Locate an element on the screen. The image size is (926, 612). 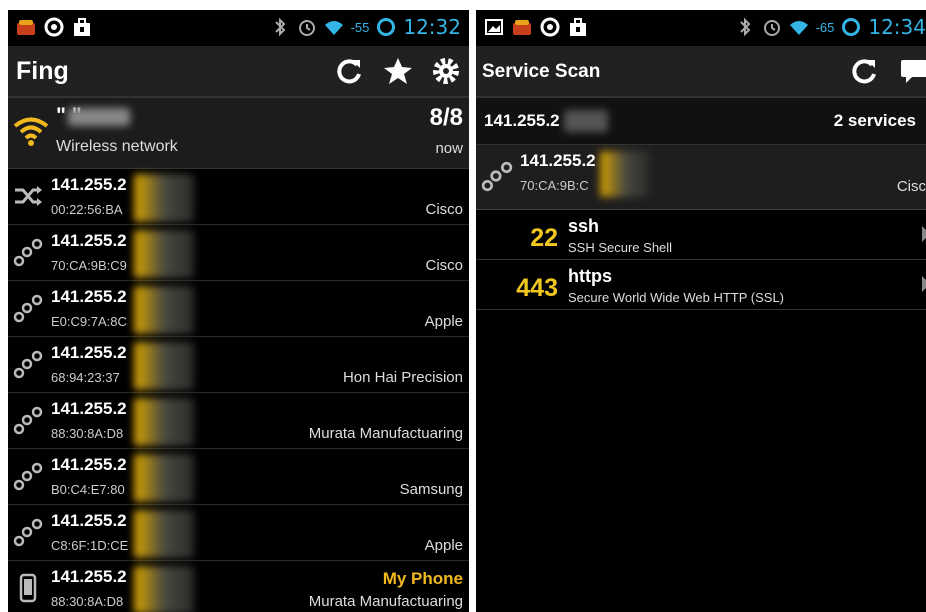
device-count: 8/8 is located at coordinates (446, 117).